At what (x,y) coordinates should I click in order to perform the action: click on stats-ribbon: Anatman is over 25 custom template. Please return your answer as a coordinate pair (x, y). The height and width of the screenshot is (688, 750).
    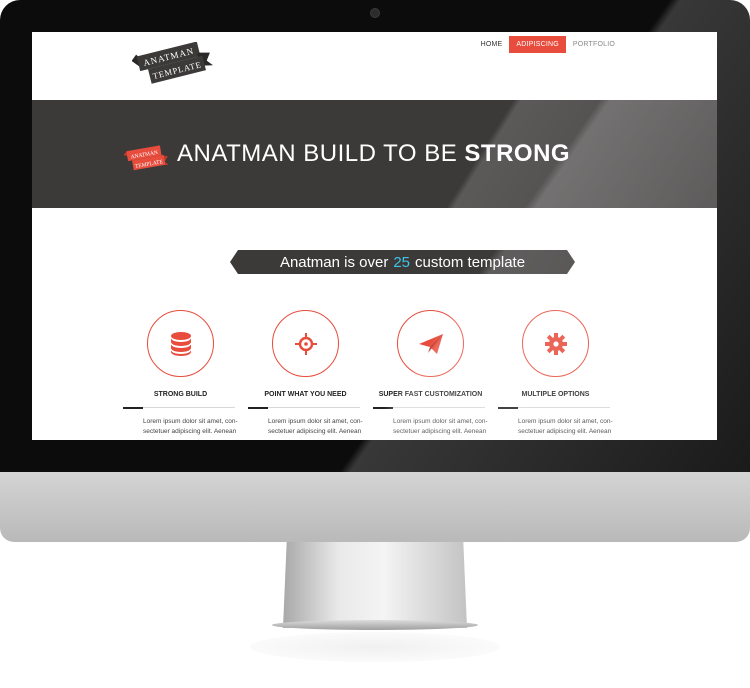
    Looking at the image, I should click on (402, 262).